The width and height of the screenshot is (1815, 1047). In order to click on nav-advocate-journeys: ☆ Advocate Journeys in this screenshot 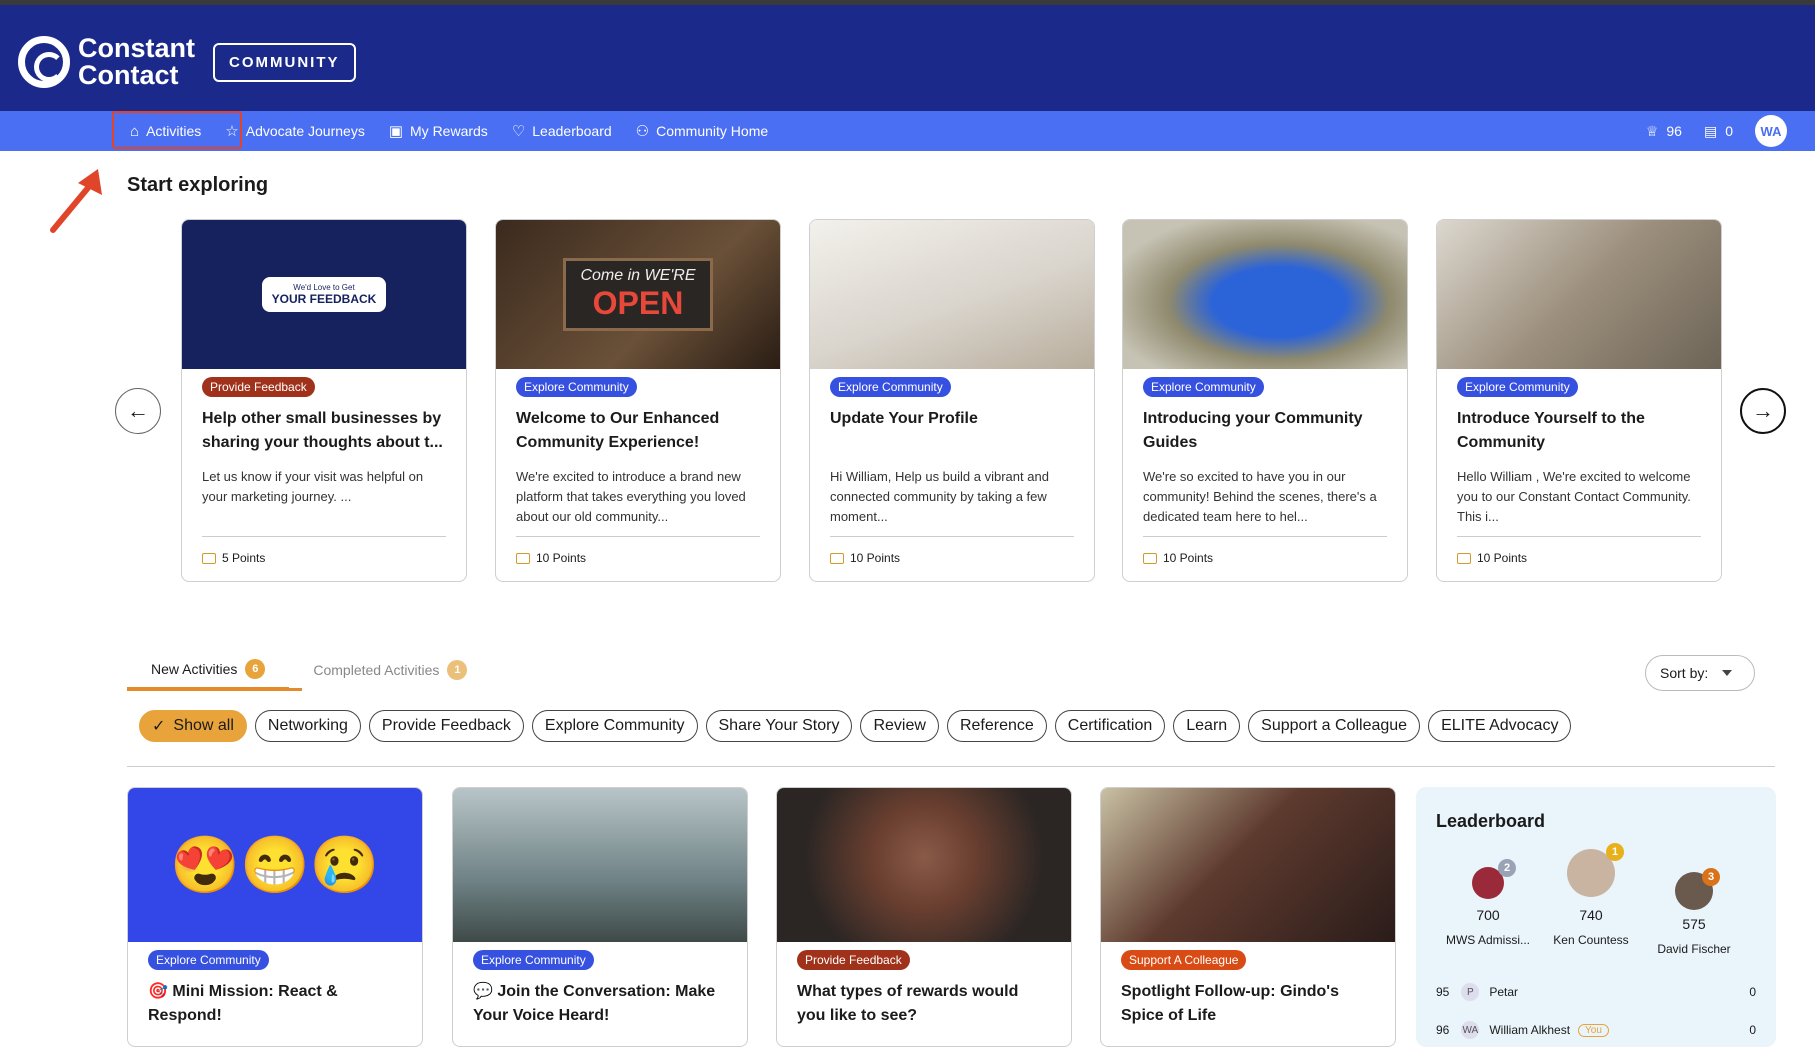, I will do `click(295, 131)`.